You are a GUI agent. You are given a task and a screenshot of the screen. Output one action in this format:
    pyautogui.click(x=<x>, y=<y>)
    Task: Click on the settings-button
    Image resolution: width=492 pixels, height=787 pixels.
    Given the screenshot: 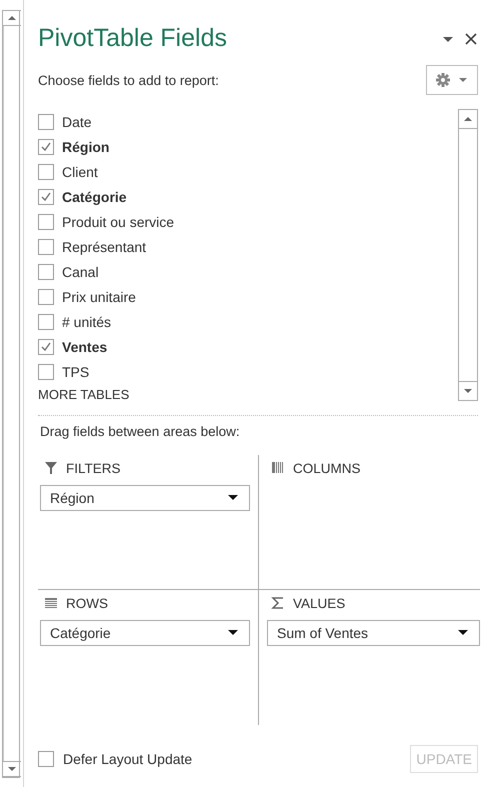 What is the action you would take?
    pyautogui.click(x=452, y=80)
    